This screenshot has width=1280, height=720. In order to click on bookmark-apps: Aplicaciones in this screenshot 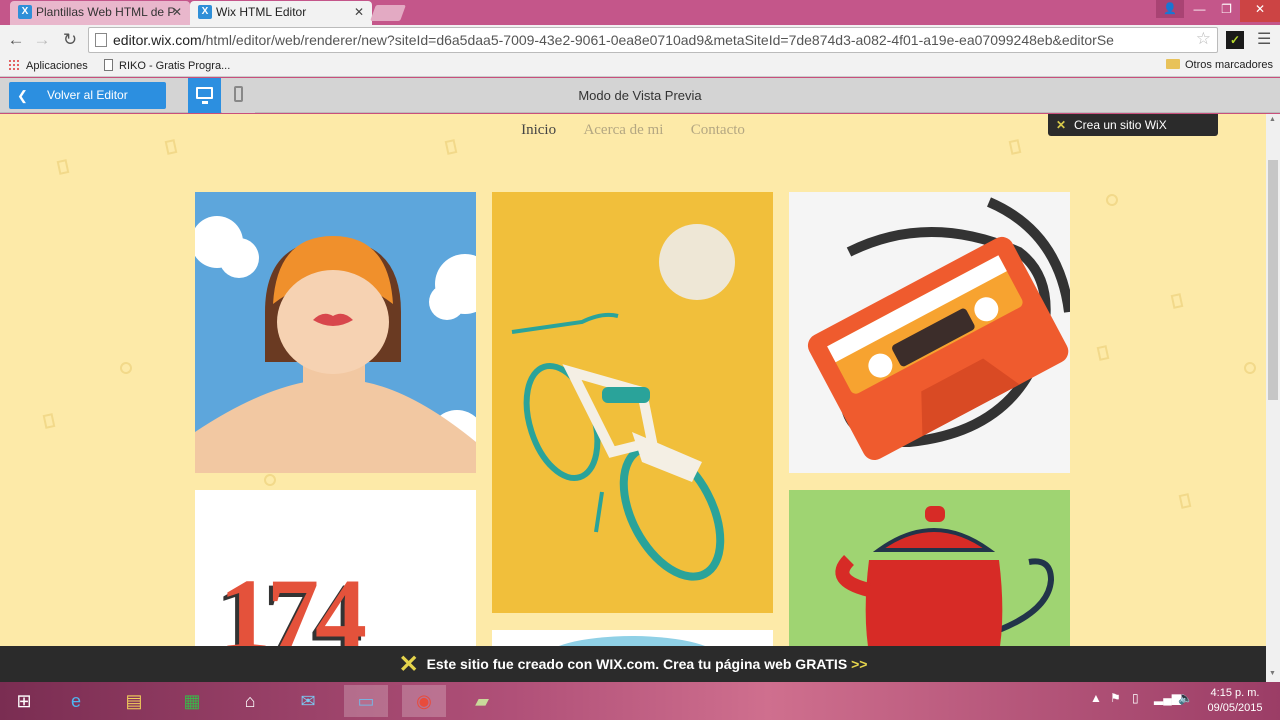, I will do `click(48, 65)`.